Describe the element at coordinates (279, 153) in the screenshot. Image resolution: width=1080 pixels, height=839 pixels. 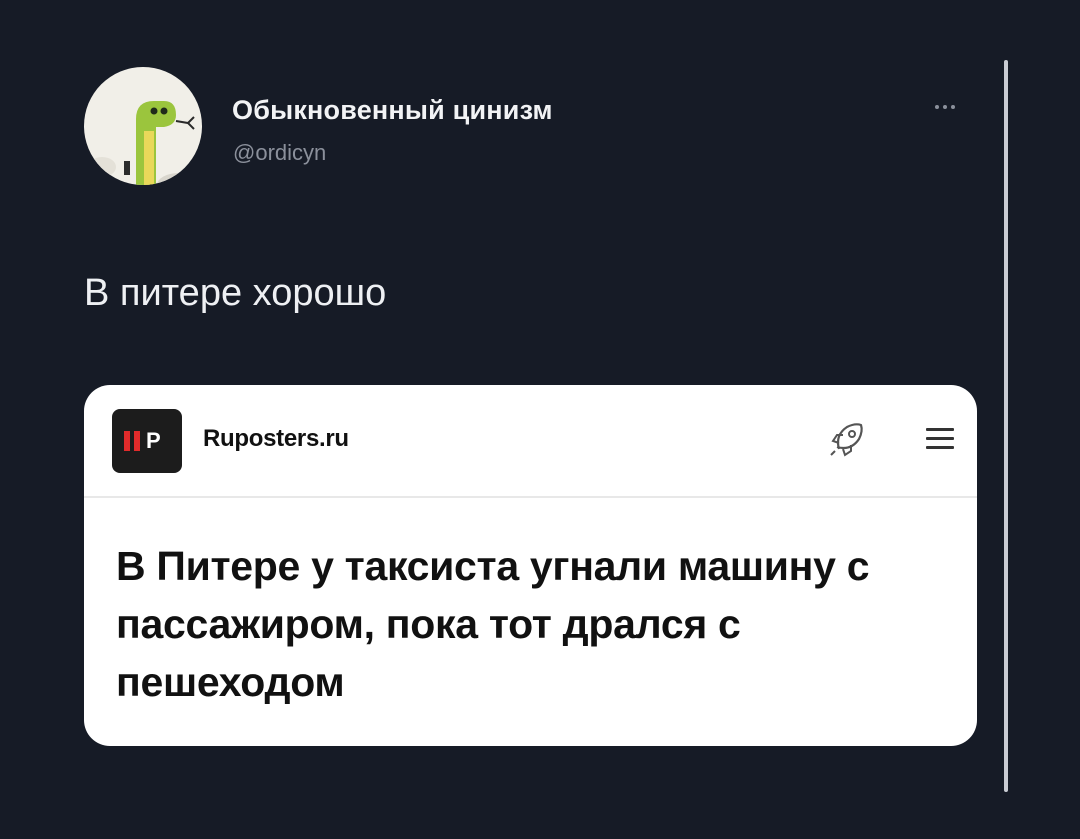
I see `author-handle: @ordicyn` at that location.